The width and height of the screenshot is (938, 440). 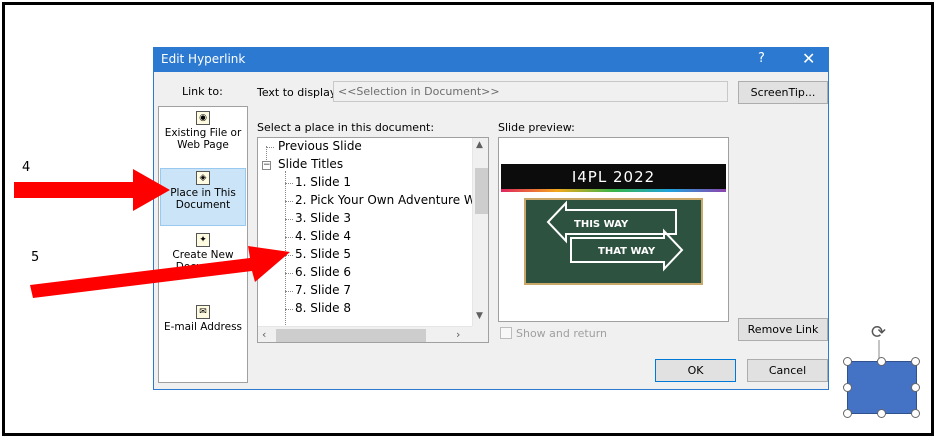 What do you see at coordinates (882, 387) in the screenshot?
I see `rectangle-shape` at bounding box center [882, 387].